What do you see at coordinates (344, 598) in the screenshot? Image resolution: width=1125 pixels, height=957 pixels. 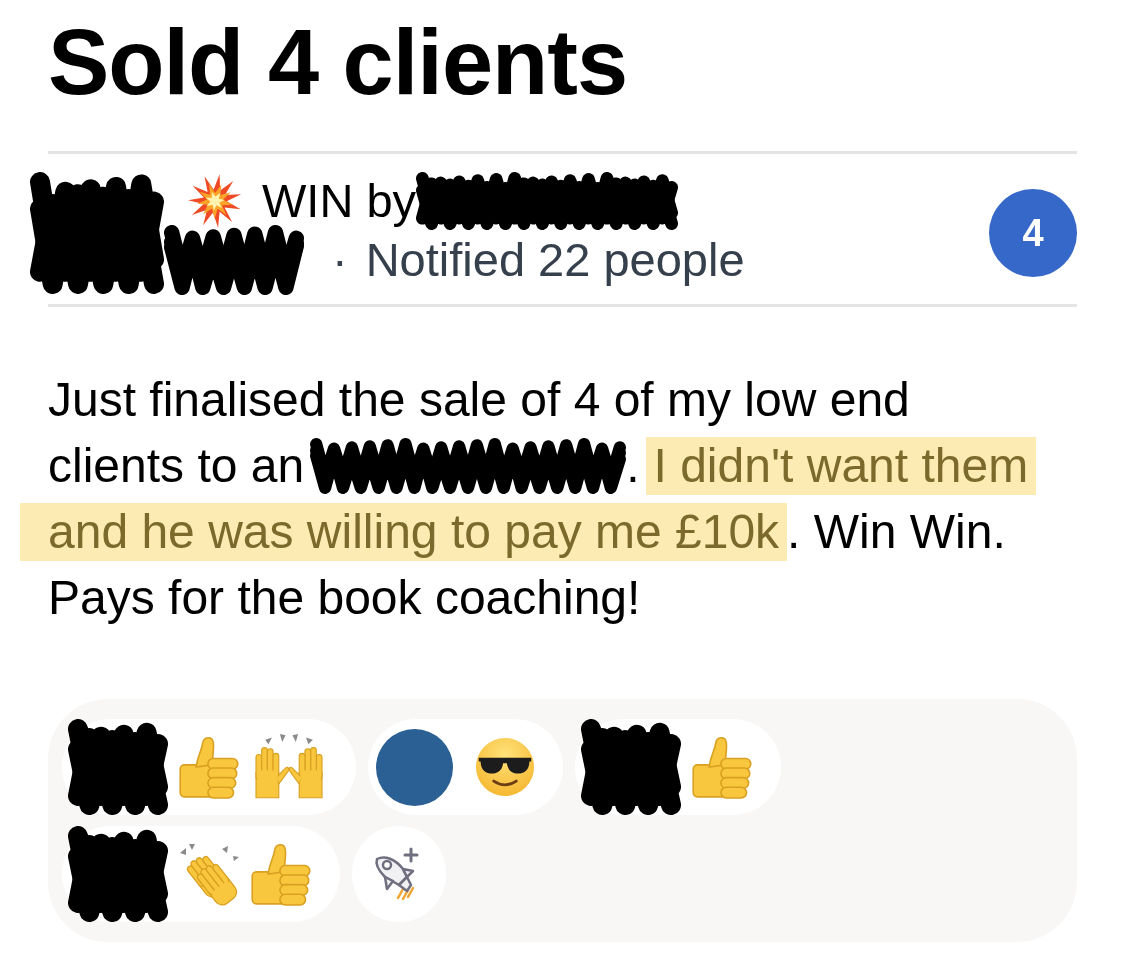 I see `post-text: Pays for the book coaching!` at bounding box center [344, 598].